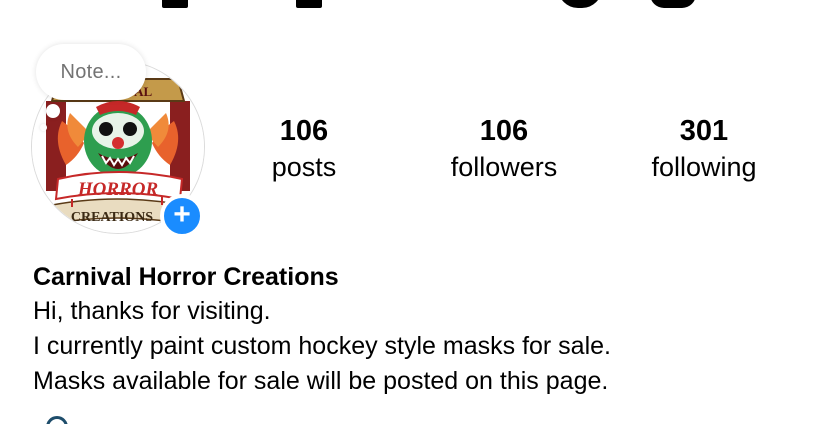 This screenshot has height=424, width=828. Describe the element at coordinates (580, 4) in the screenshot. I see `threads-icon` at that location.